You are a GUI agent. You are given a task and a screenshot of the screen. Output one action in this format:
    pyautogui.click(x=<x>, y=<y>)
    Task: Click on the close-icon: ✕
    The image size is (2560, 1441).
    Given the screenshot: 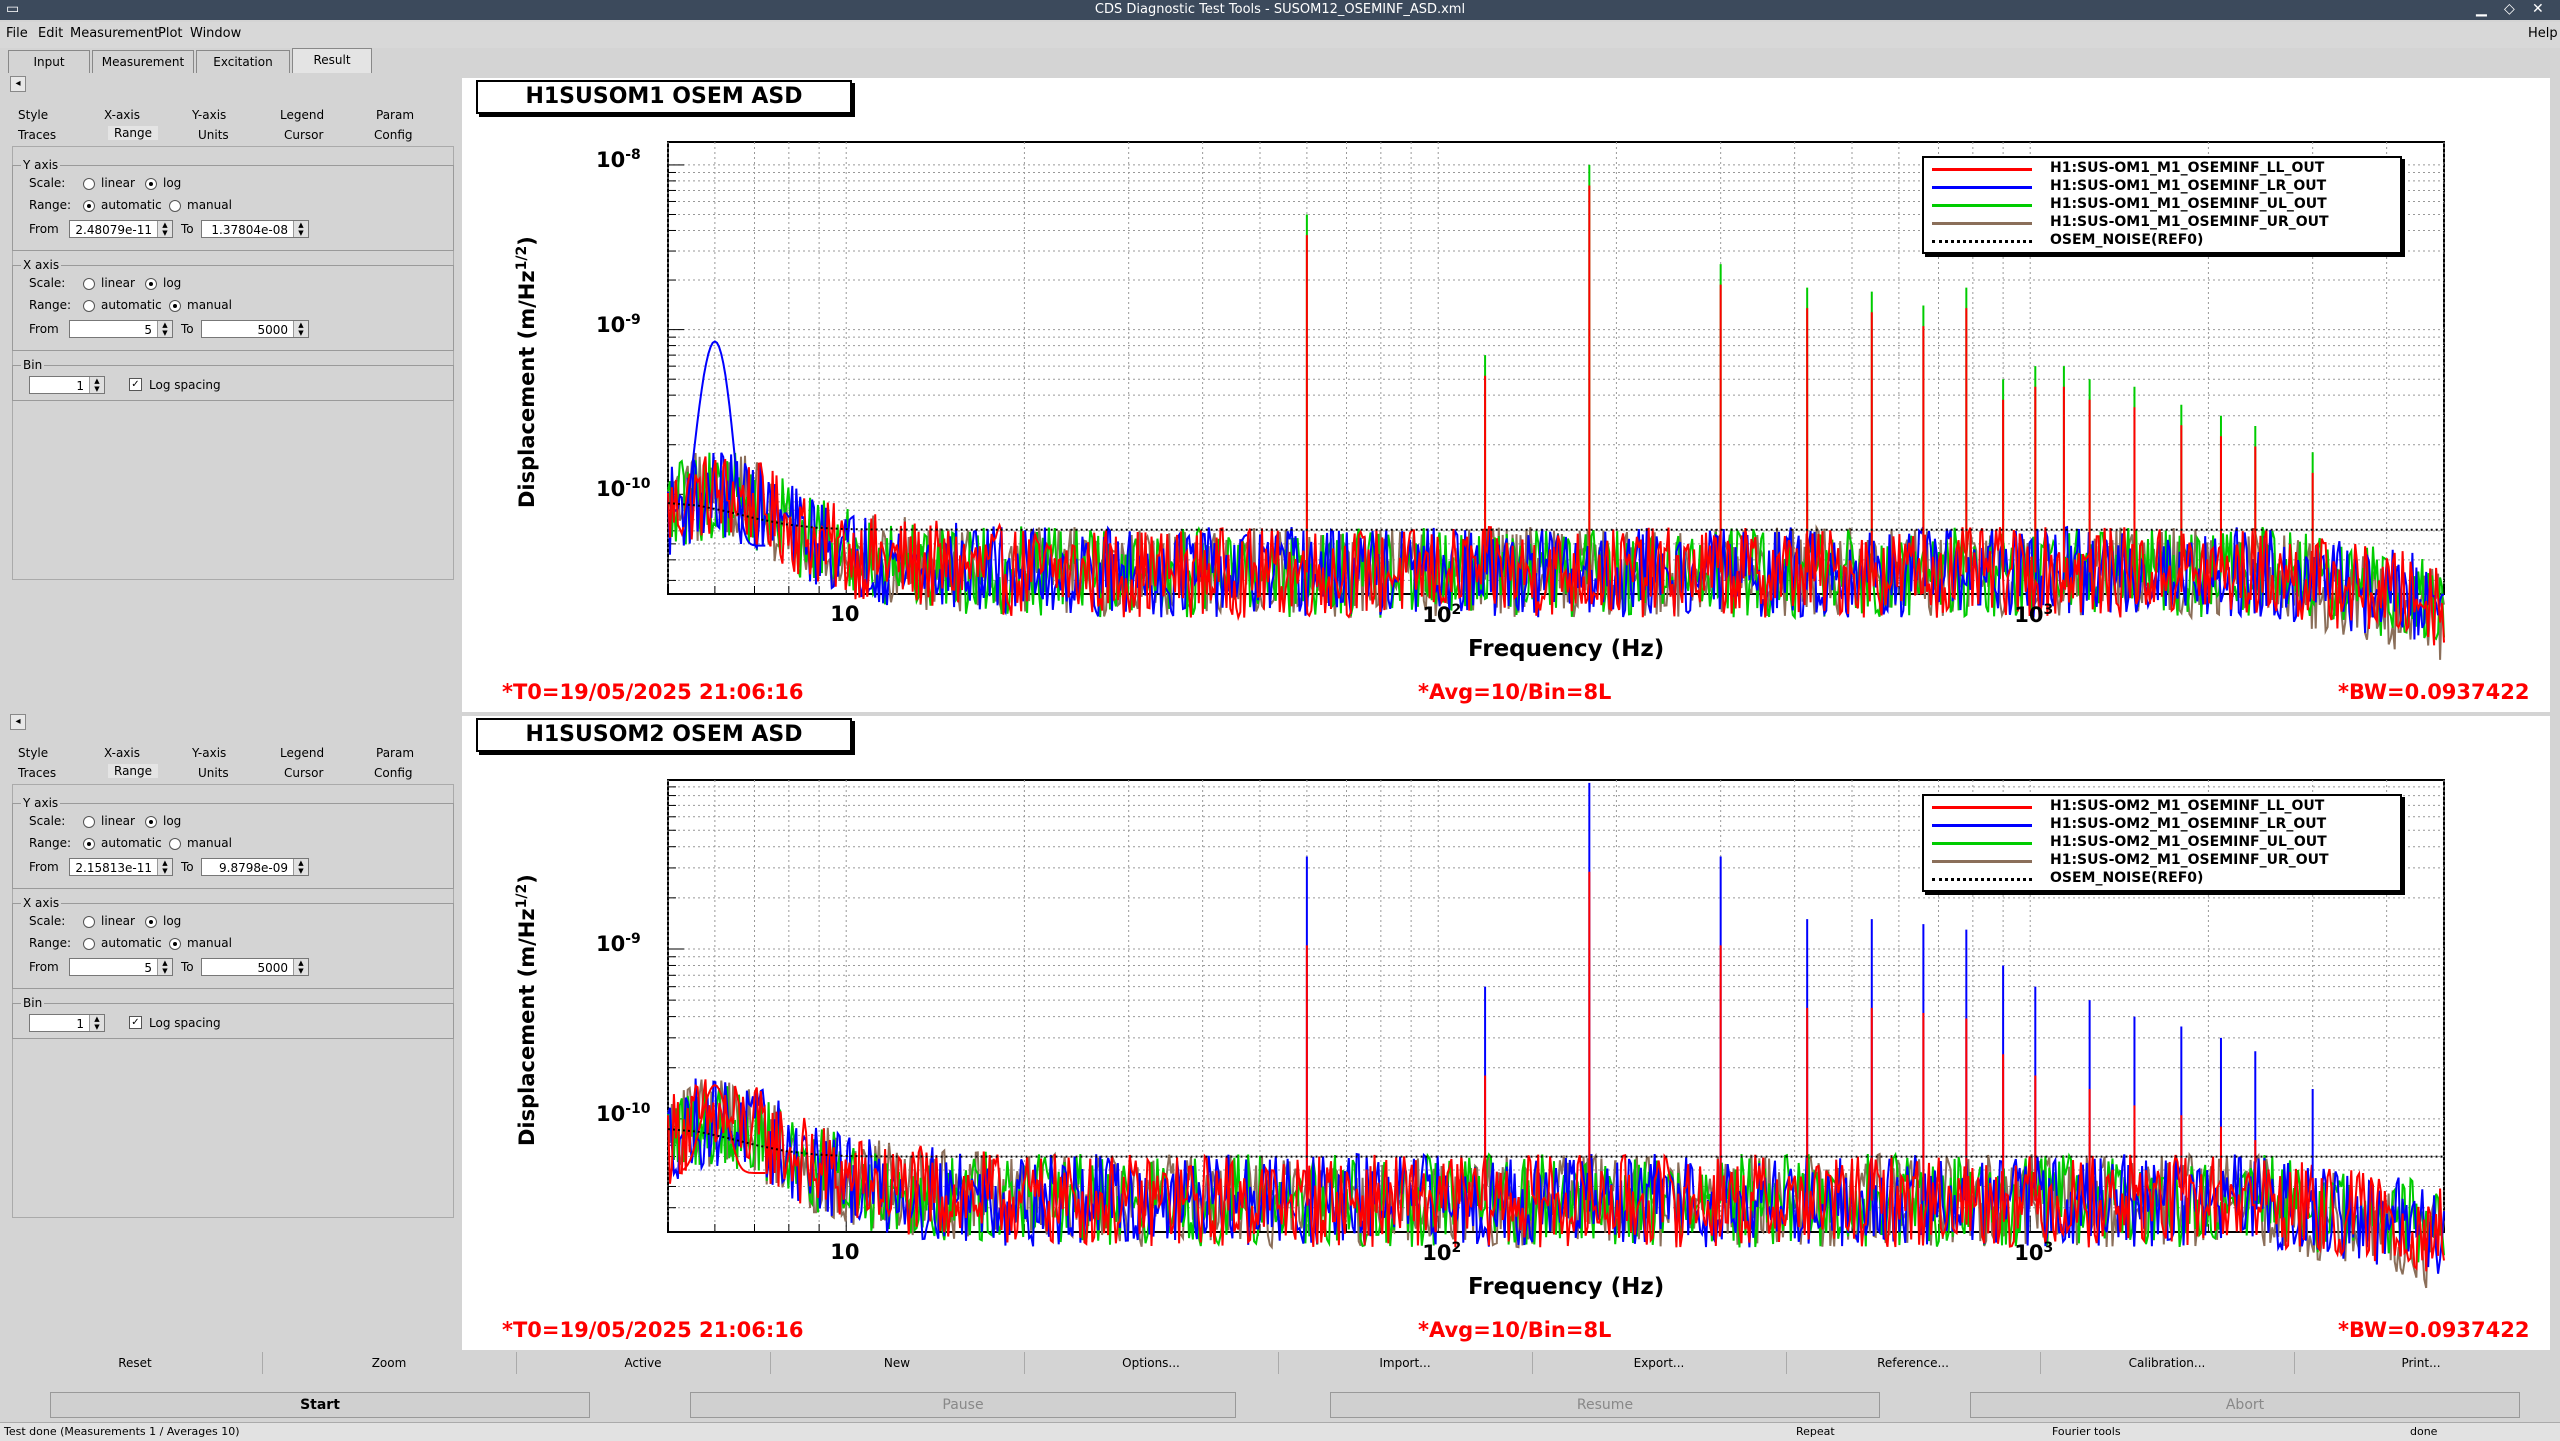 What is the action you would take?
    pyautogui.click(x=2538, y=9)
    